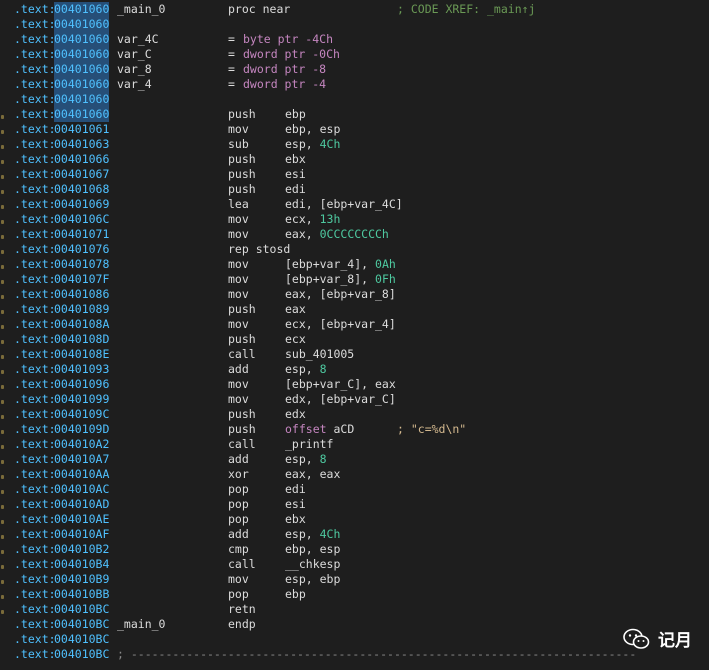 The image size is (709, 670). I want to click on code-line: .text: 00401060 var_4C = byte ptr -4Ch, so click(354, 39).